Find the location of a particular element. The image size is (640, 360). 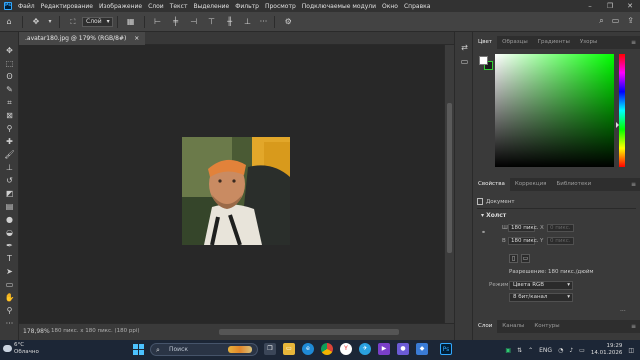

file-explorer-icon: ▭ is located at coordinates (289, 349).